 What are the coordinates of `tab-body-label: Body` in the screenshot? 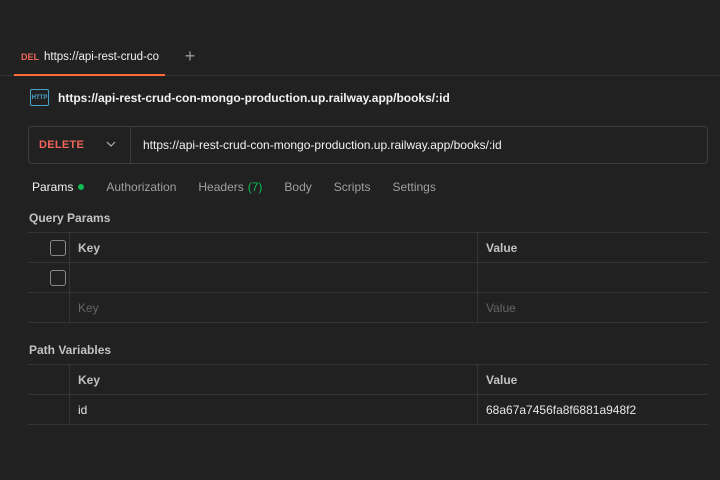 It's located at (298, 187).